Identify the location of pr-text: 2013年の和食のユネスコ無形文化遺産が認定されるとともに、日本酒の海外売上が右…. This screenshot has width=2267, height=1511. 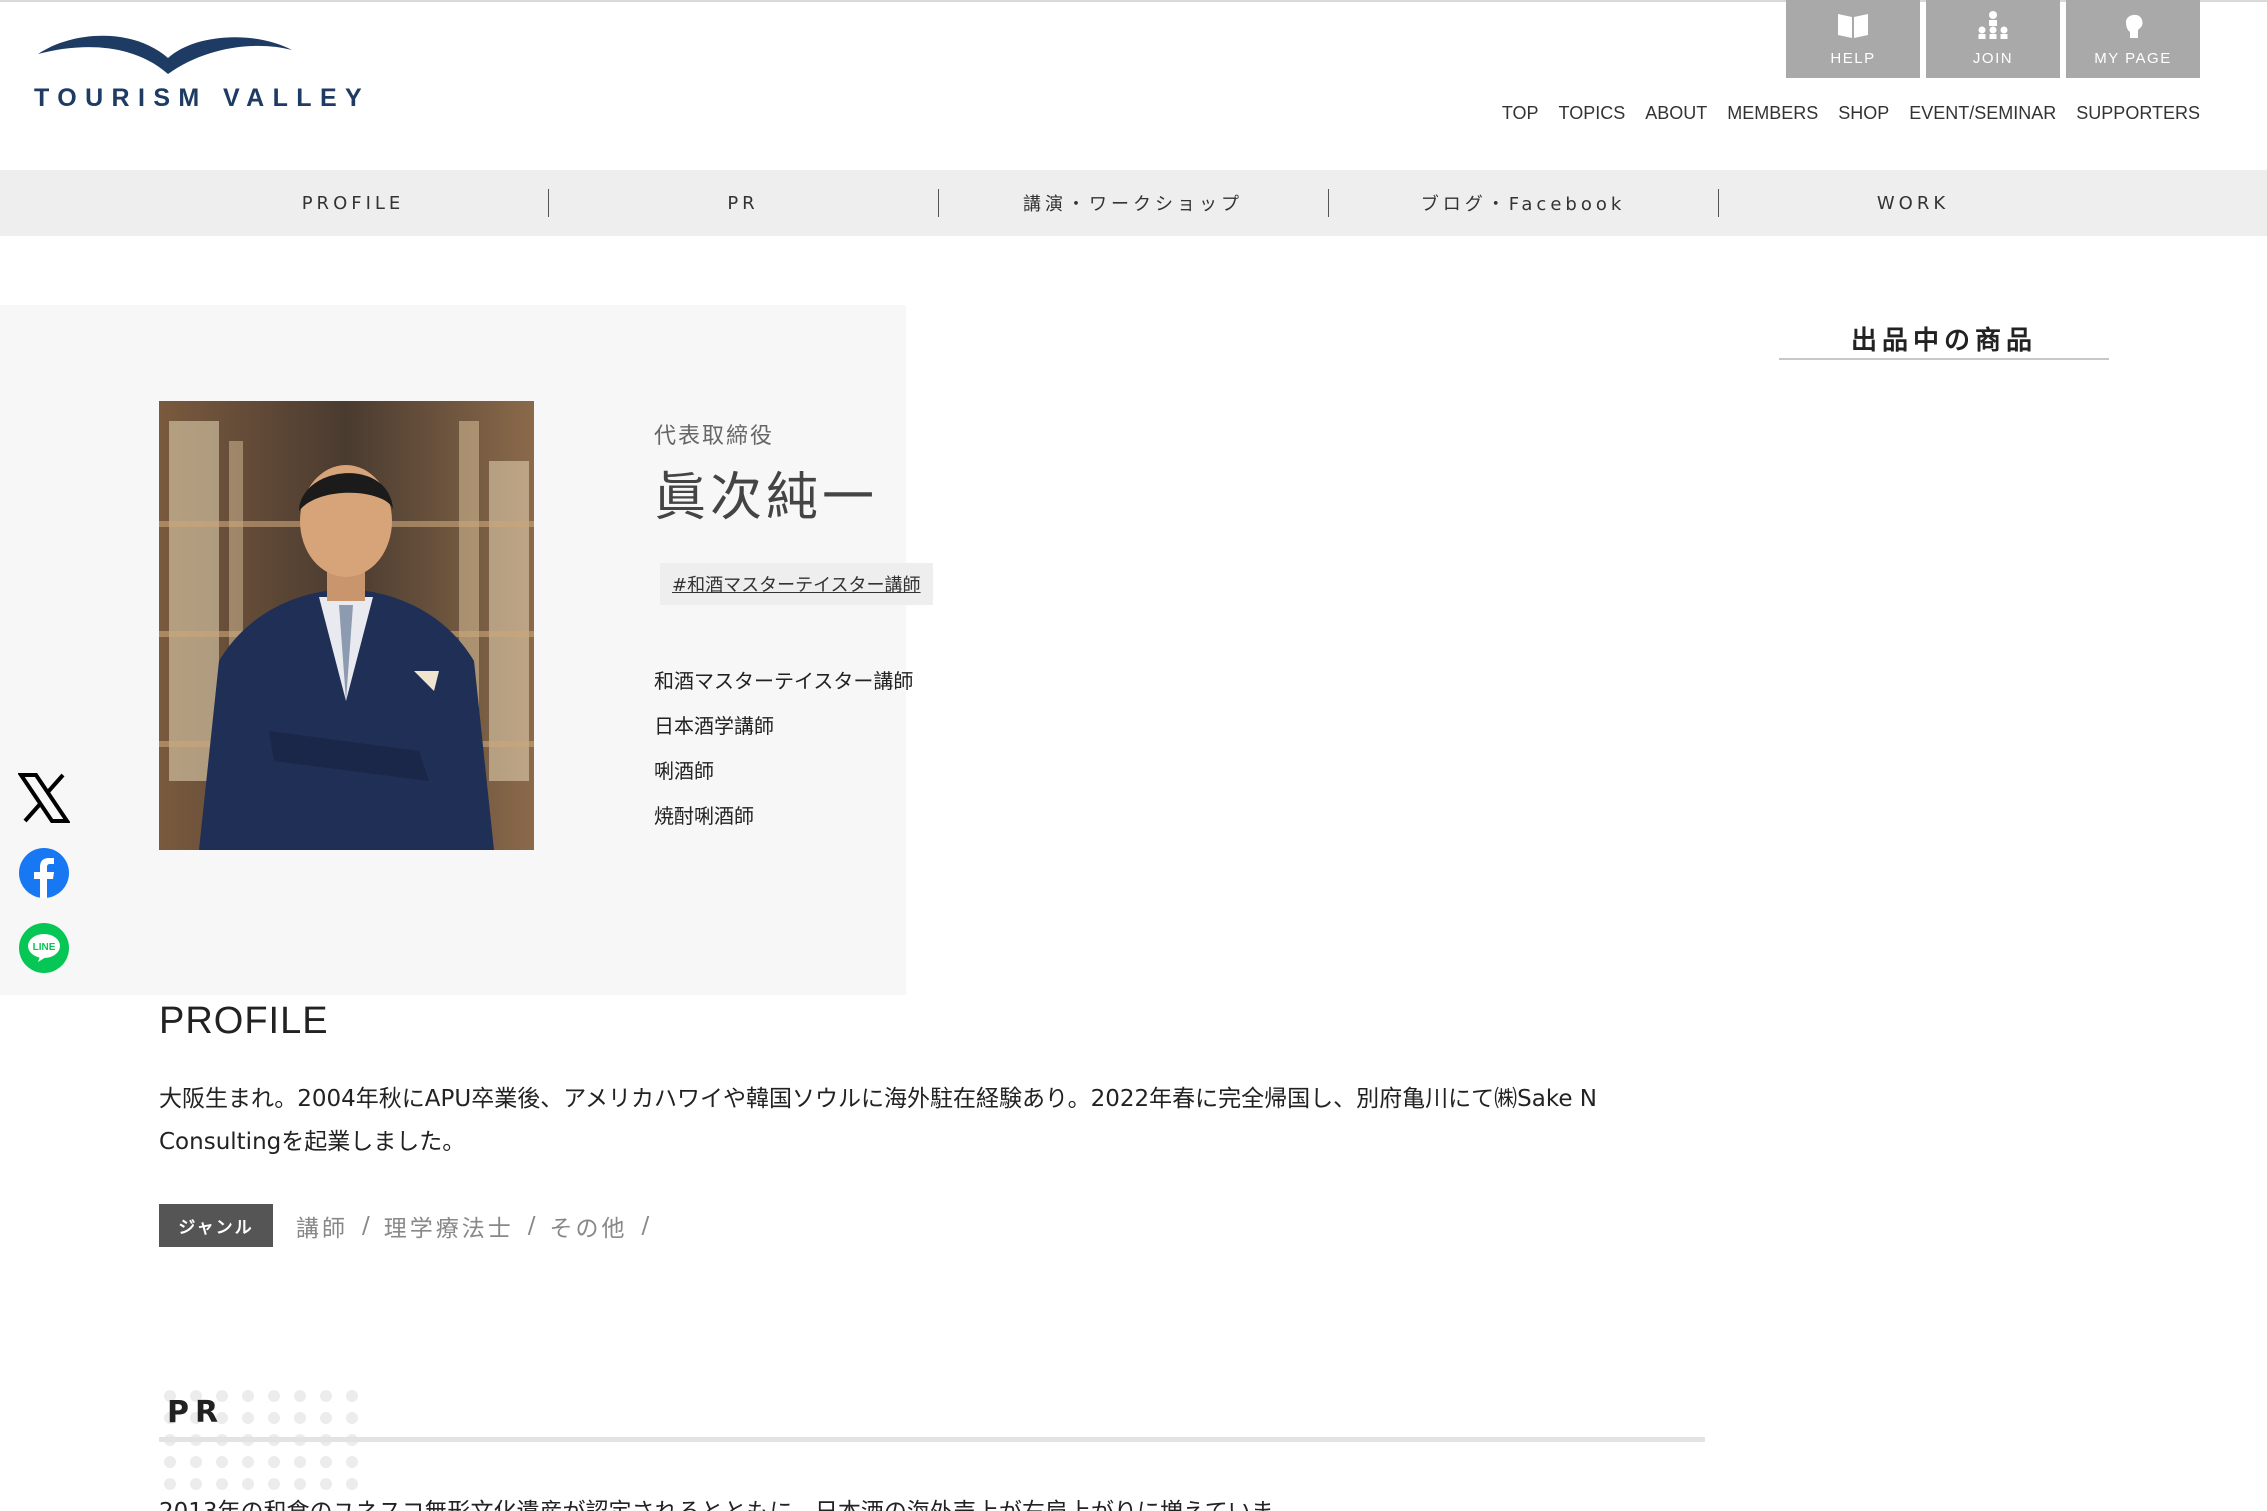
(932, 1501).